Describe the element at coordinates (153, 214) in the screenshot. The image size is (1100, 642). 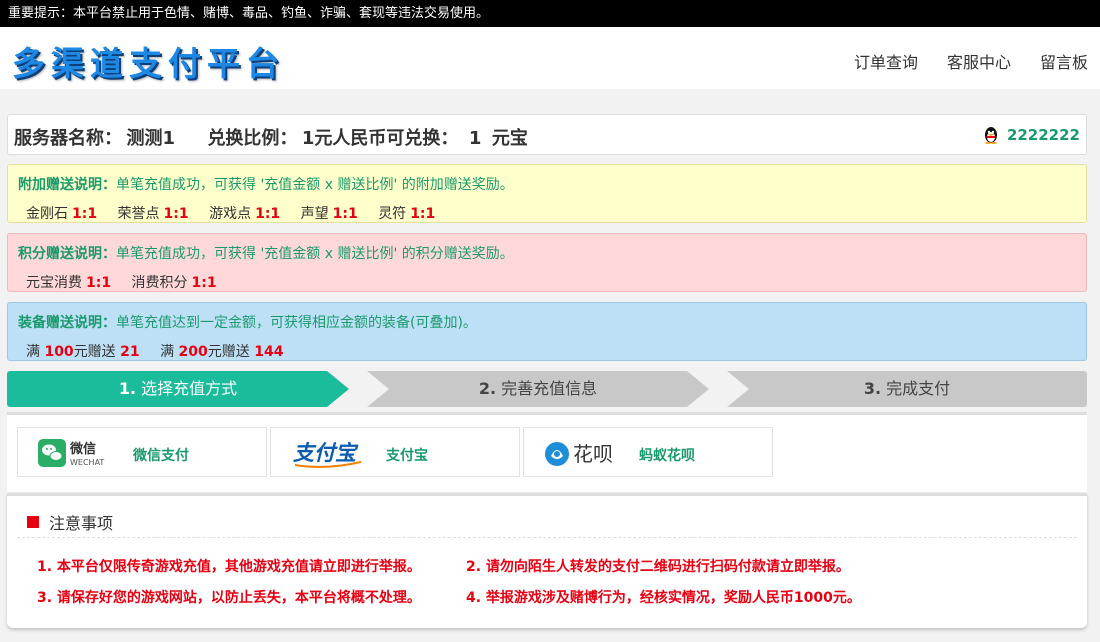
I see `bonus-item: 荣誉点 1:1` at that location.